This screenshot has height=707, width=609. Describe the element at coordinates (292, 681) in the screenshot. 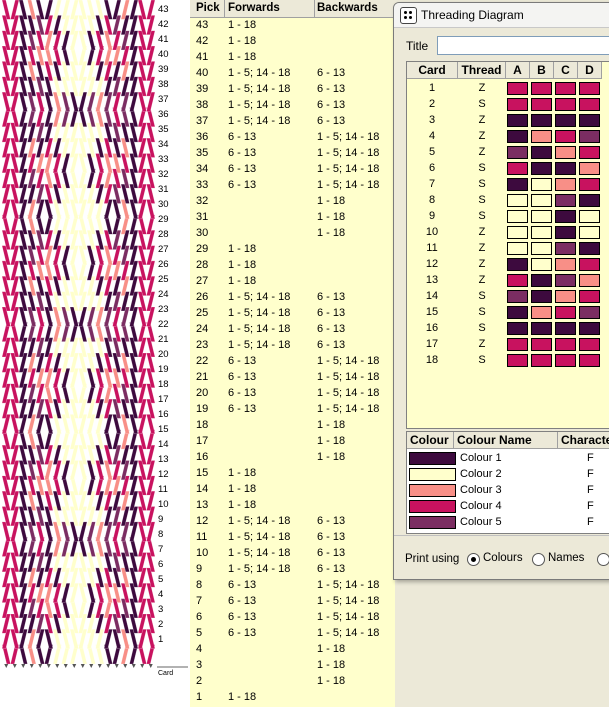

I see `pick-row: 2 1 - 18` at that location.